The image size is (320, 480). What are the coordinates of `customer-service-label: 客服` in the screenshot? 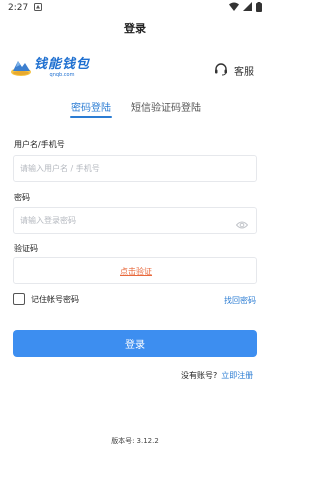 It's located at (244, 72).